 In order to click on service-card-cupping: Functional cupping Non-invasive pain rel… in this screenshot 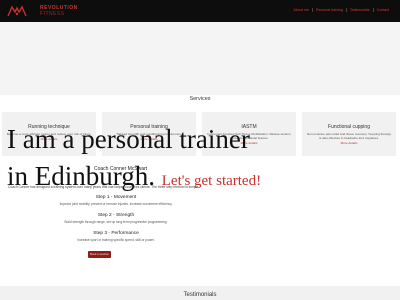, I will do `click(349, 134)`.